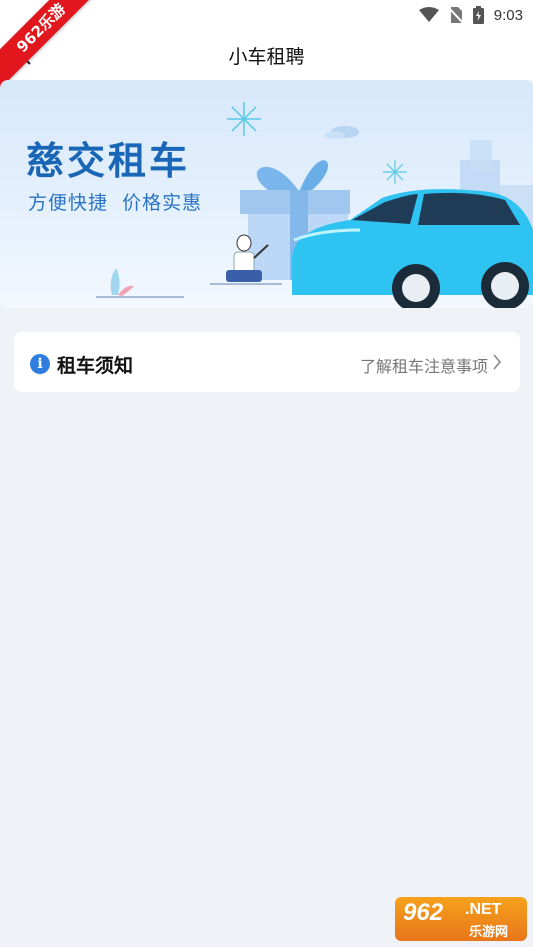 Image resolution: width=533 pixels, height=947 pixels. Describe the element at coordinates (455, 15) in the screenshot. I see `no-sim-icon` at that location.